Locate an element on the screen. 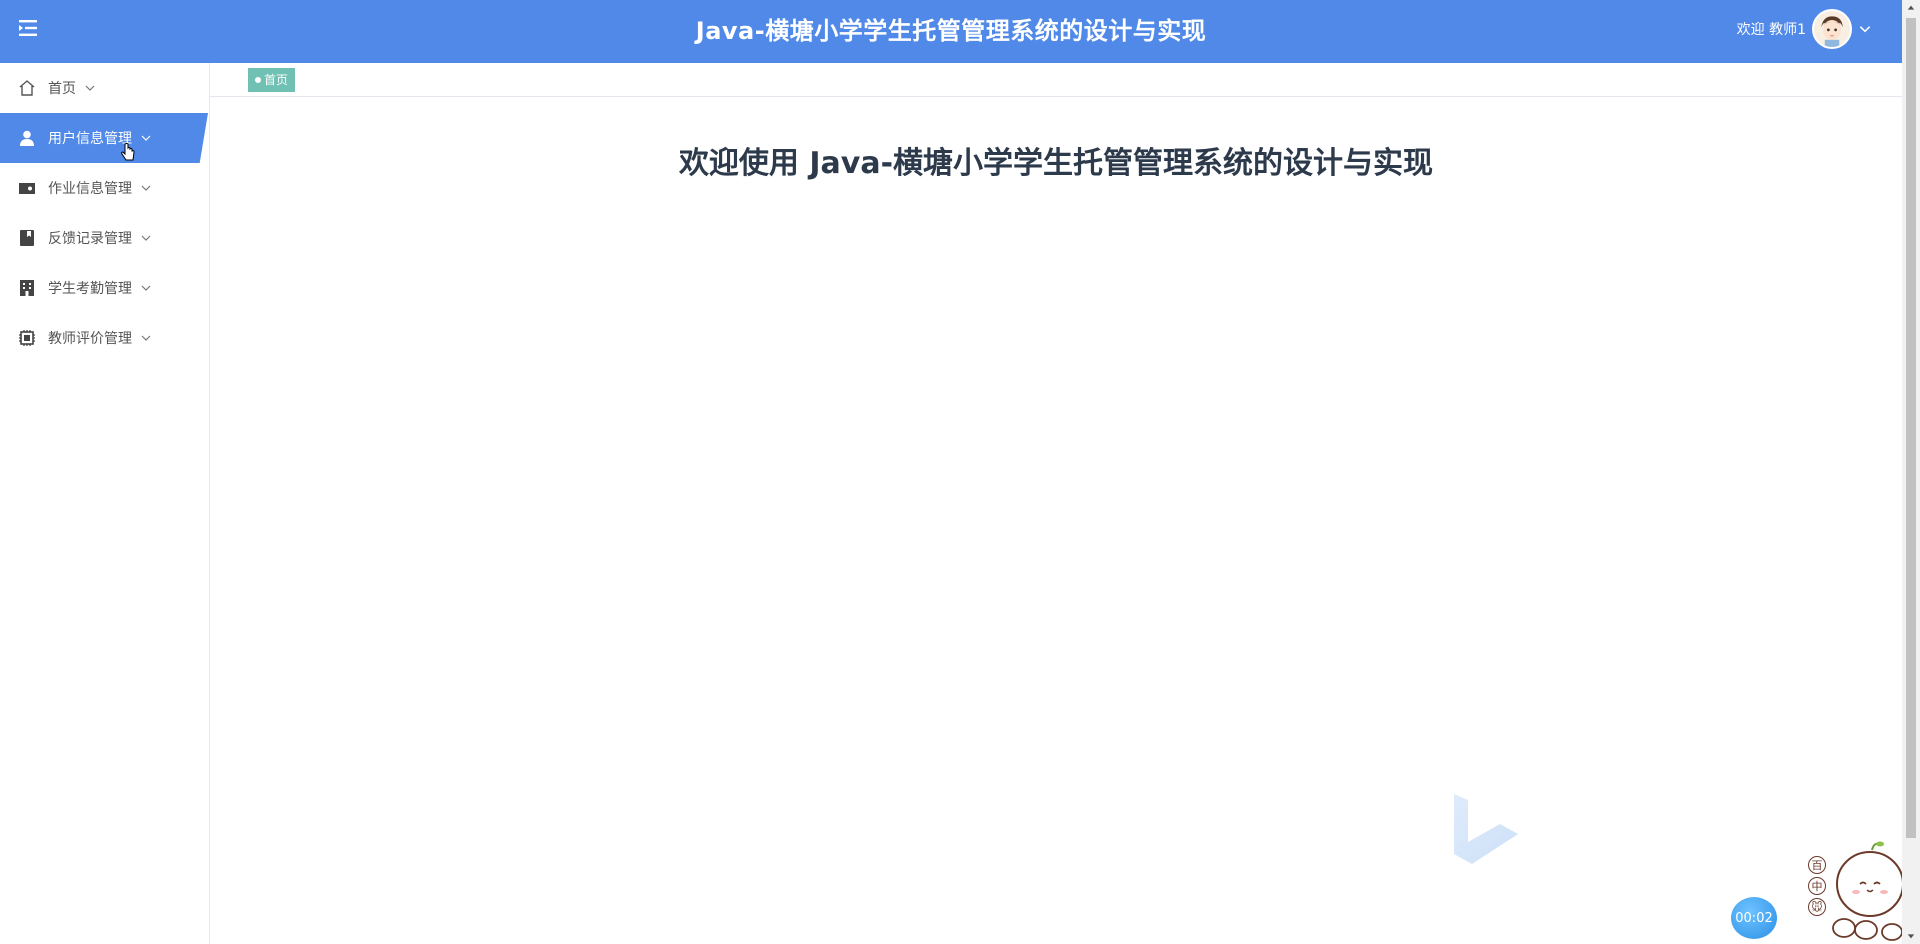  timer-badge: 00:02 is located at coordinates (1754, 918).